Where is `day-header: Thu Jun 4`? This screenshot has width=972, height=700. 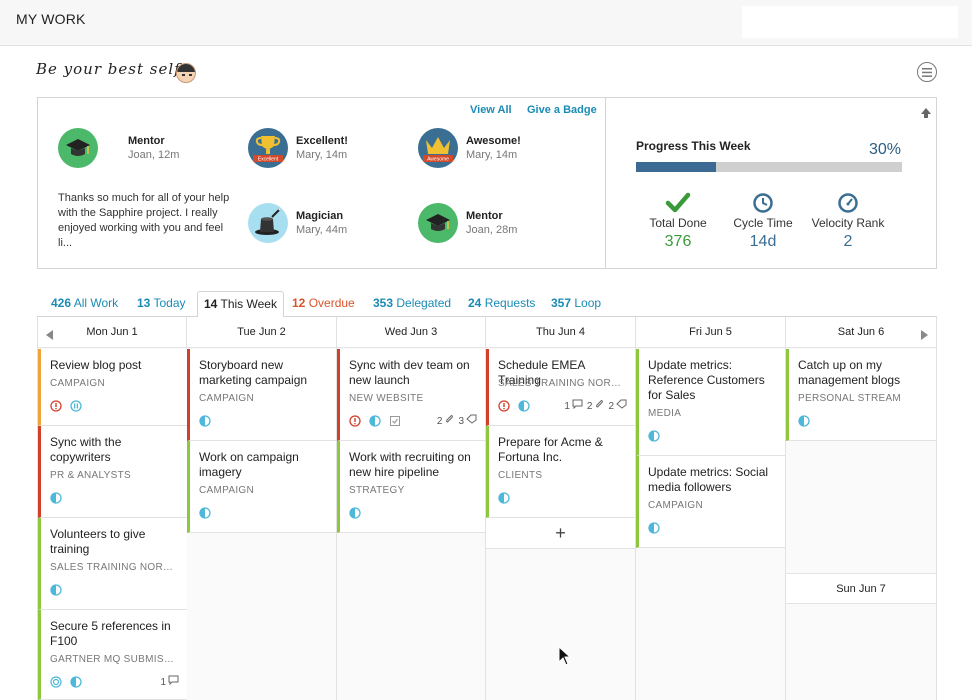 day-header: Thu Jun 4 is located at coordinates (560, 332).